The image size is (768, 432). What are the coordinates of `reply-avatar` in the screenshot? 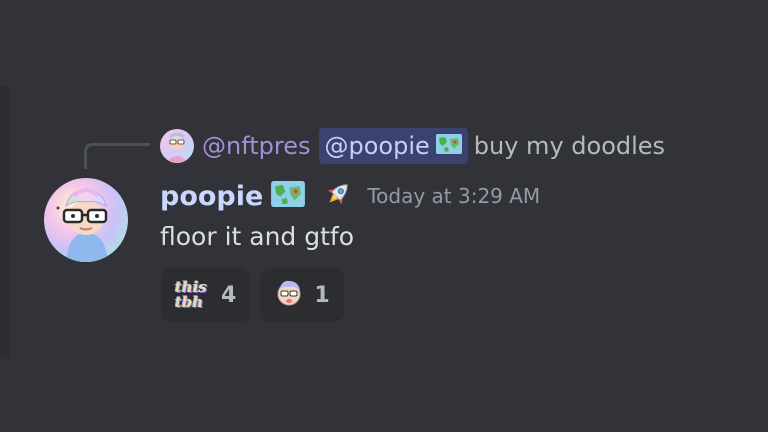 It's located at (177, 146).